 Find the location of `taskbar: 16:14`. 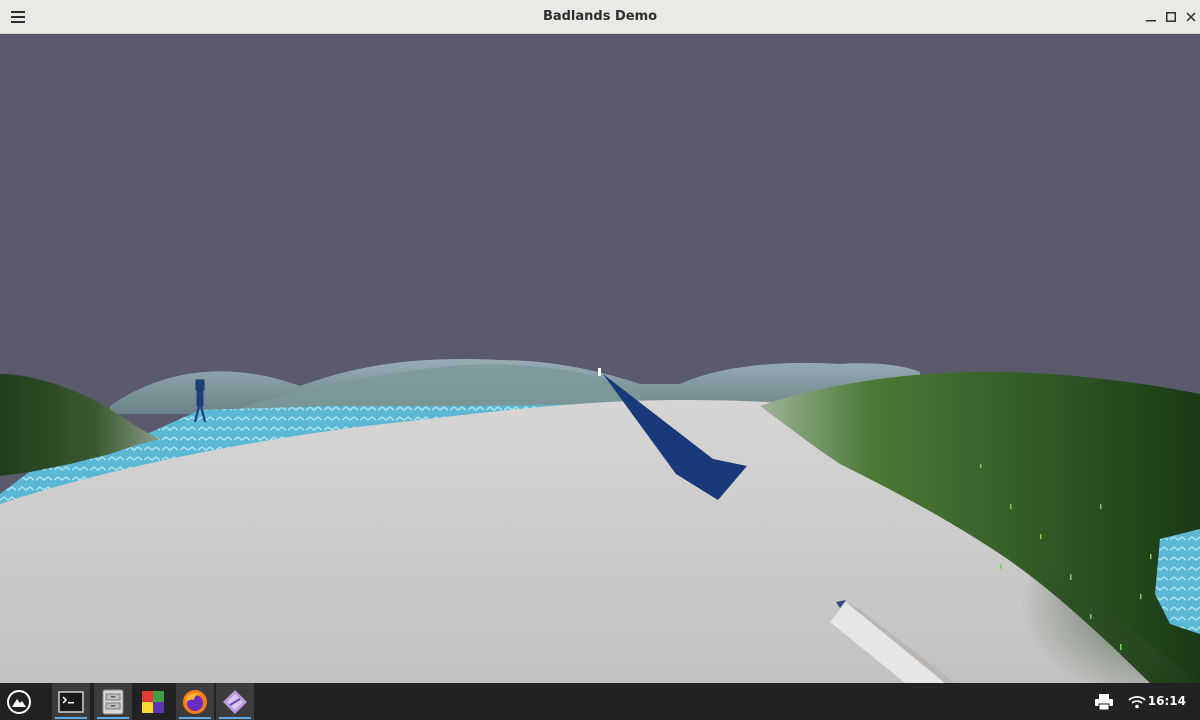

taskbar: 16:14 is located at coordinates (600, 701).